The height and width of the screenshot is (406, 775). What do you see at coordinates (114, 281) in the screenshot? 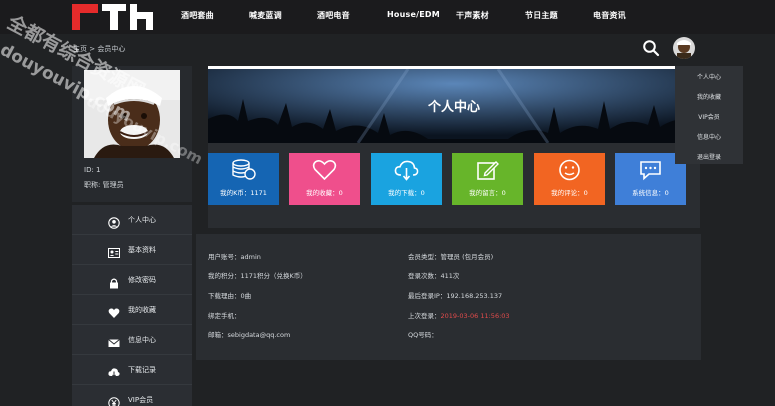
I see `lock-icon` at bounding box center [114, 281].